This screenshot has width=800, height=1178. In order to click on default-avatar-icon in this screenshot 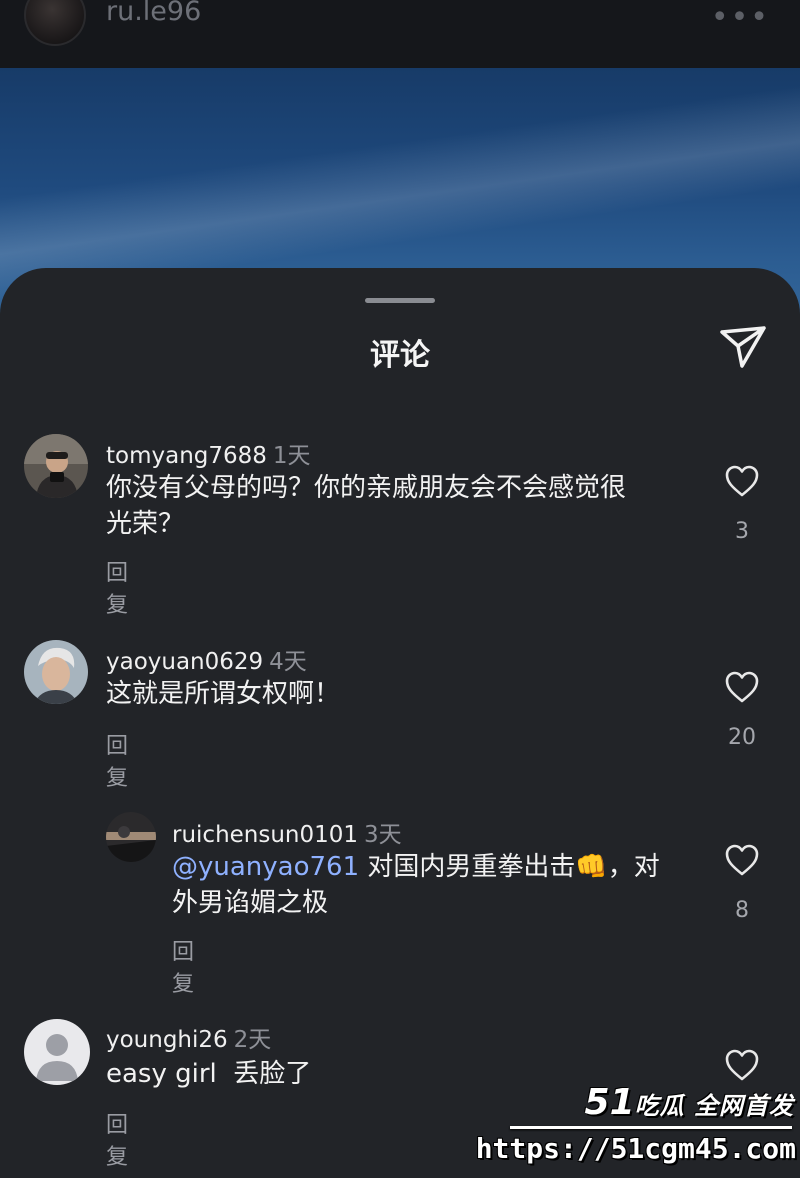, I will do `click(57, 1052)`.